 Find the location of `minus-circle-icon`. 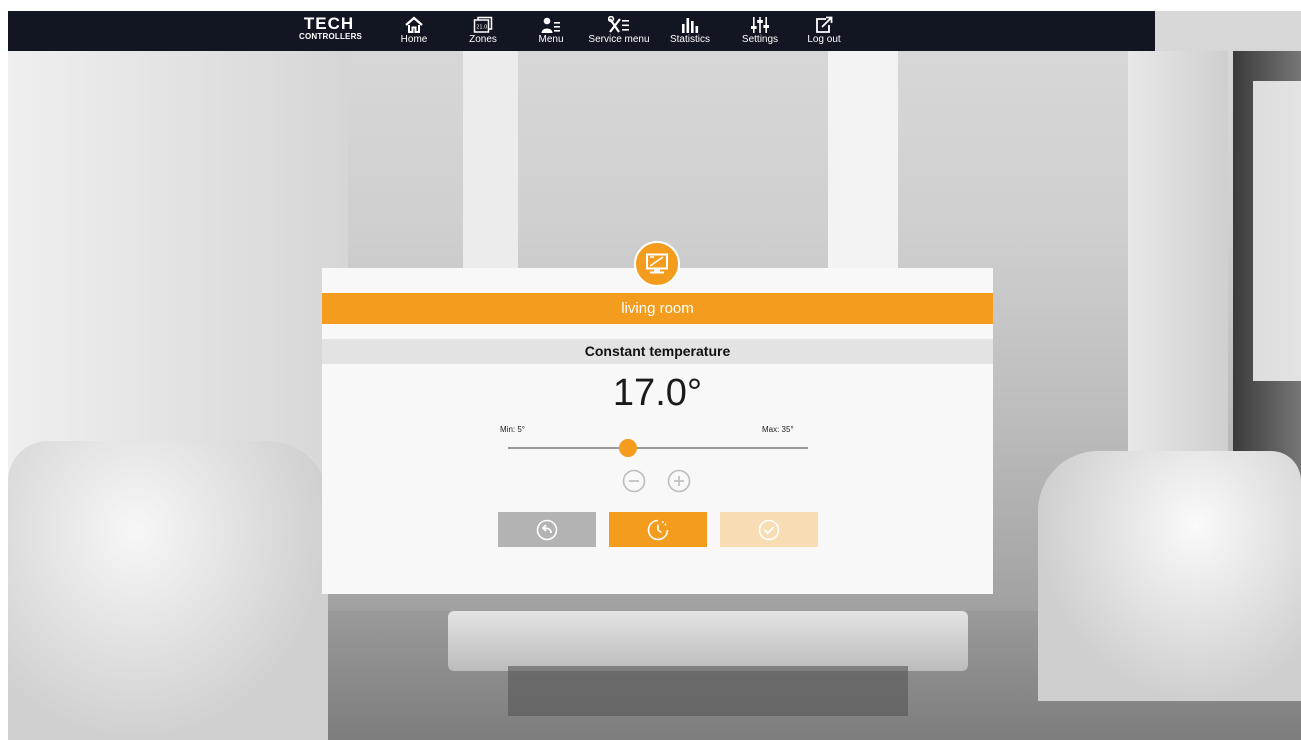

minus-circle-icon is located at coordinates (634, 481).